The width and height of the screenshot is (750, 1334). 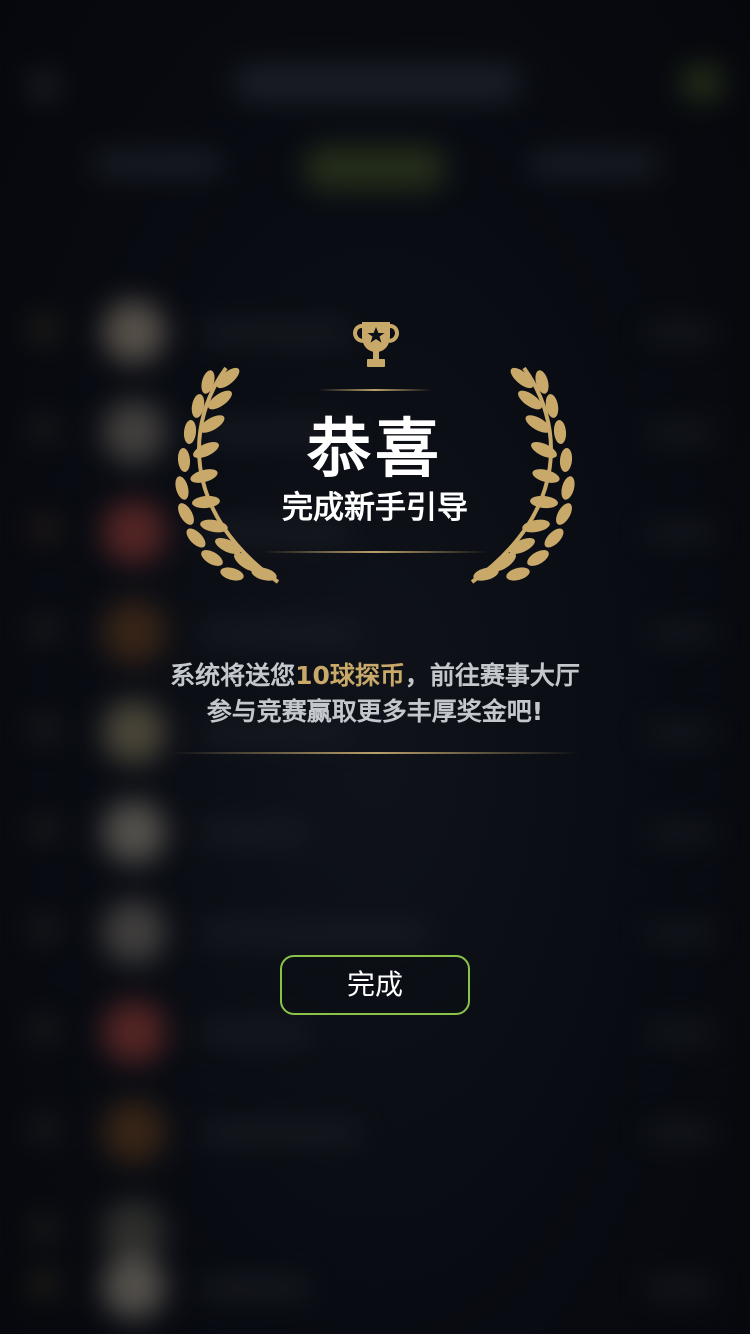 I want to click on reward-message-line2: 参与竞赛赢取更多丰厚奖金吧!, so click(x=375, y=711).